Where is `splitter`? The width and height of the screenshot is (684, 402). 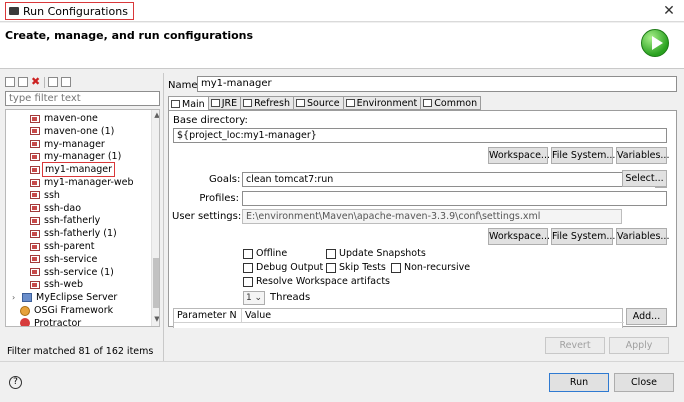
splitter is located at coordinates (163, 217).